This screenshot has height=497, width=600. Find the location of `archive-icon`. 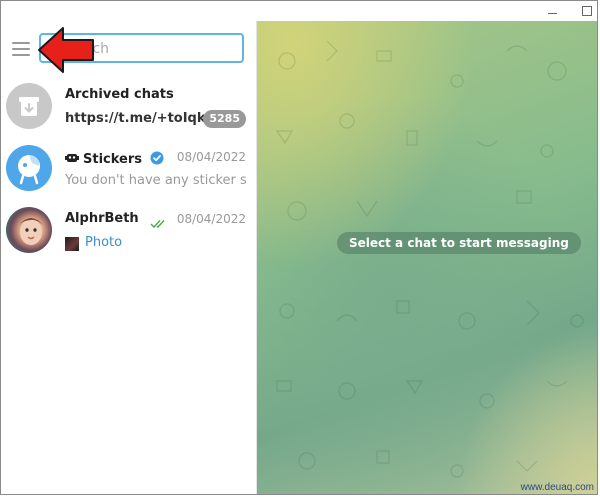

archive-icon is located at coordinates (29, 106).